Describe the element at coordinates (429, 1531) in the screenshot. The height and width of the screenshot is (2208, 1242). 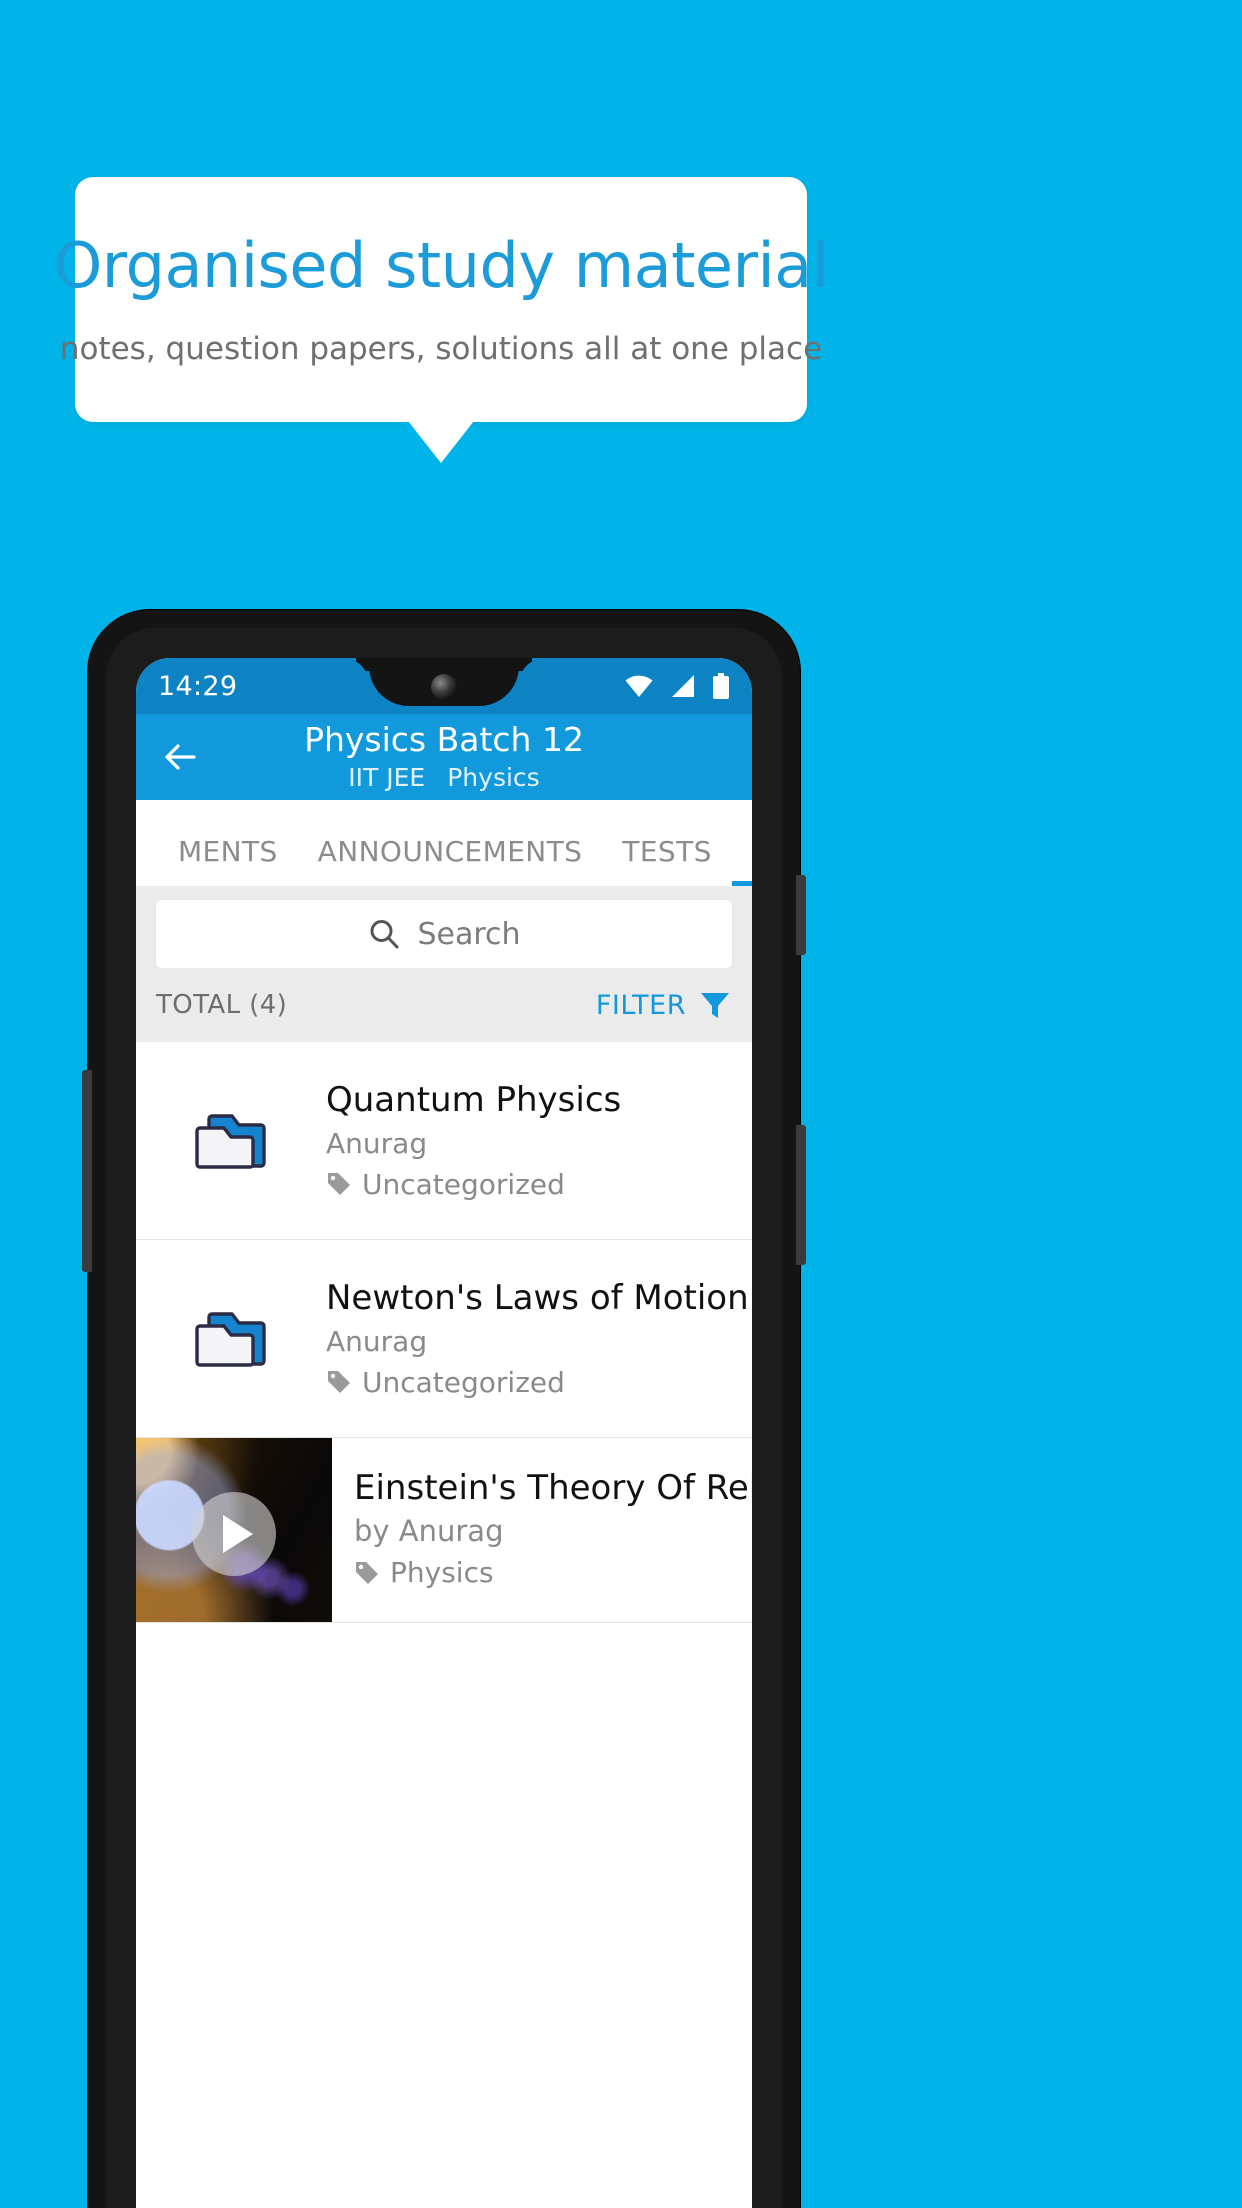
I see `list-item-author: by Anurag` at that location.